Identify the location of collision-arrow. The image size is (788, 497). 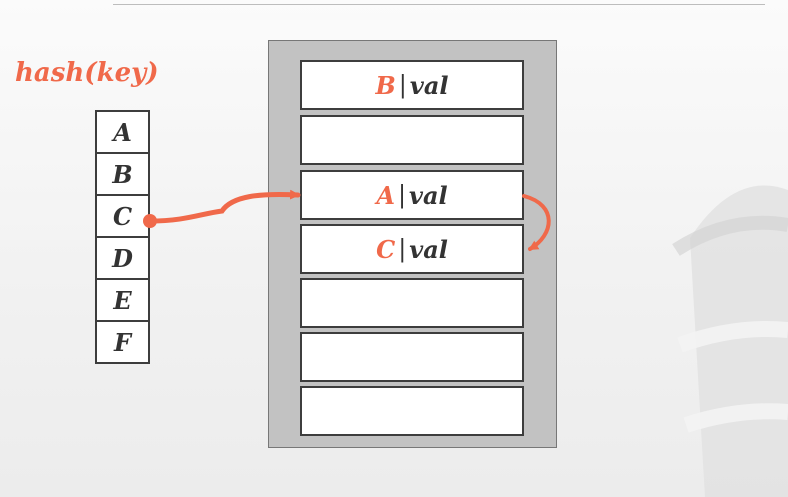
(536, 222).